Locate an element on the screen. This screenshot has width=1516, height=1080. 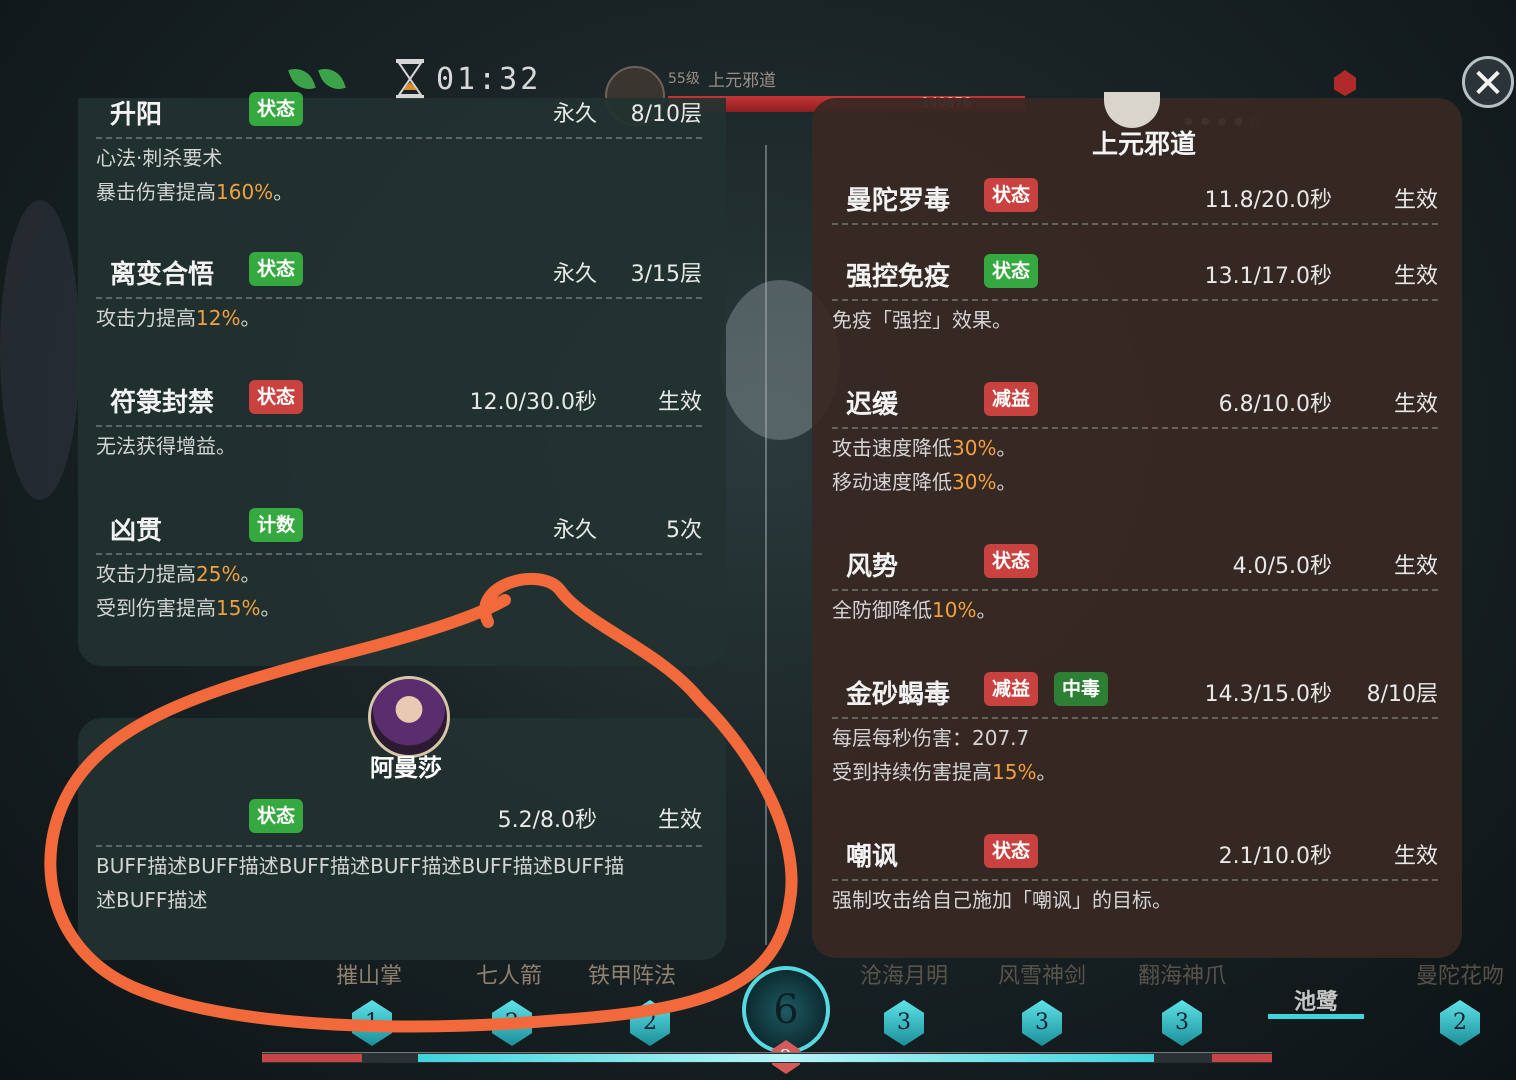
buff-name: 强控免疫 is located at coordinates (898, 277).